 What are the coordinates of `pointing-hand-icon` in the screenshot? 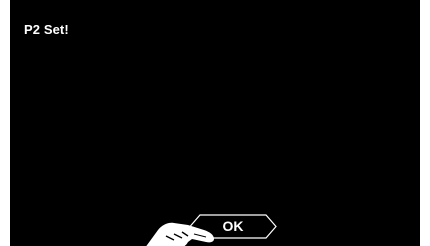 It's located at (180, 229).